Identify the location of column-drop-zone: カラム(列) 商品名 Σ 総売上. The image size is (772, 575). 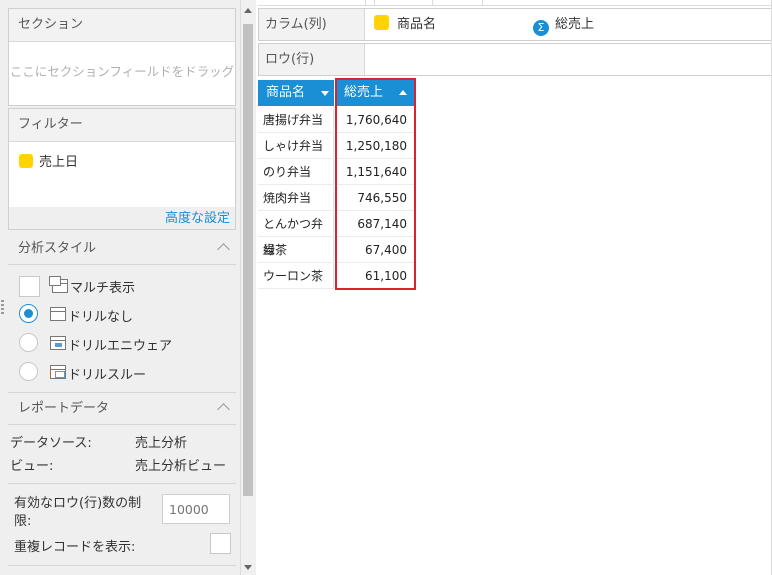
(515, 24).